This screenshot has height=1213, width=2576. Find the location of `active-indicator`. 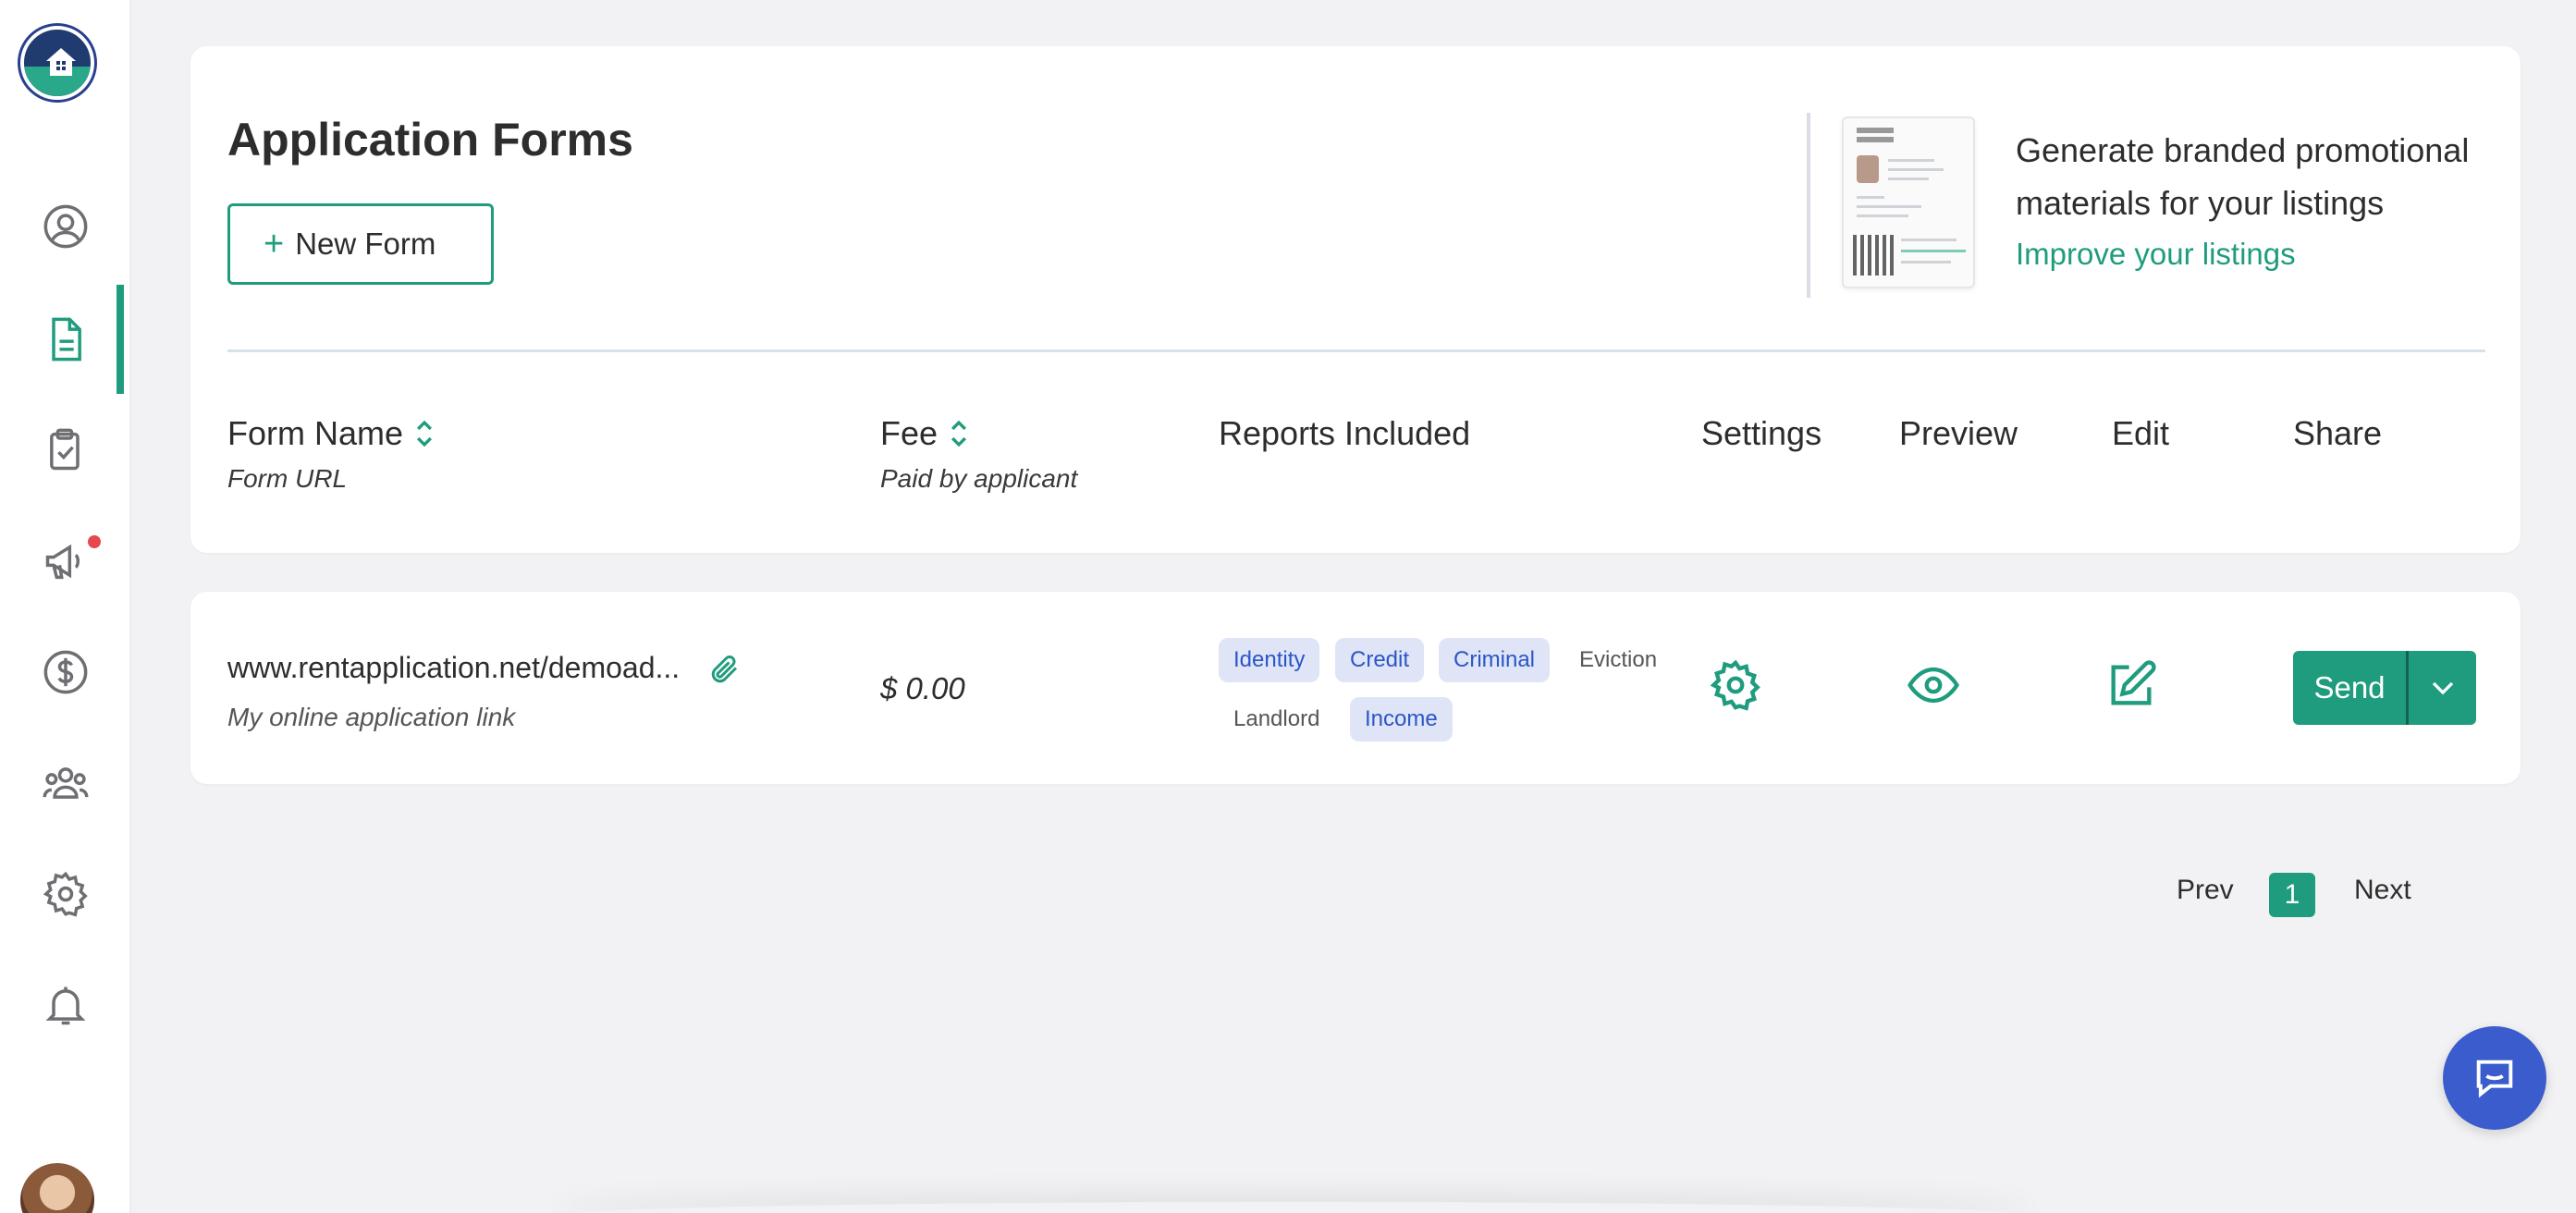

active-indicator is located at coordinates (121, 339).